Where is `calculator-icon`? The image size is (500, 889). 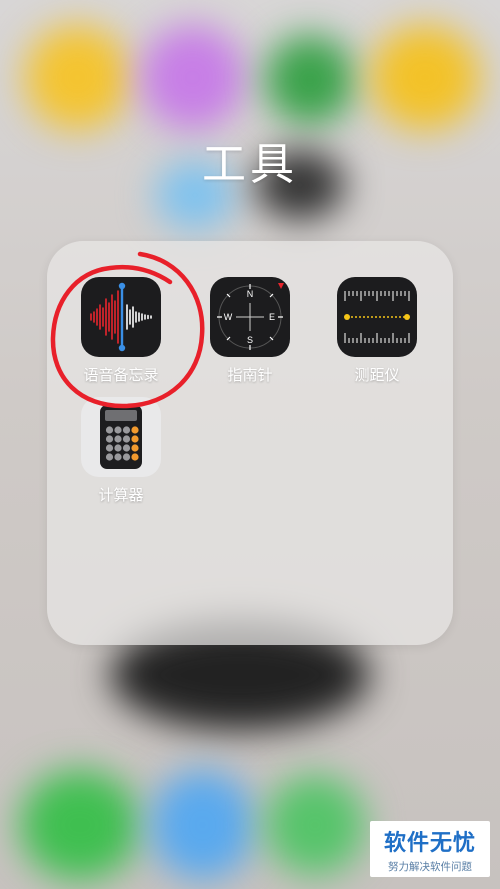 calculator-icon is located at coordinates (121, 437).